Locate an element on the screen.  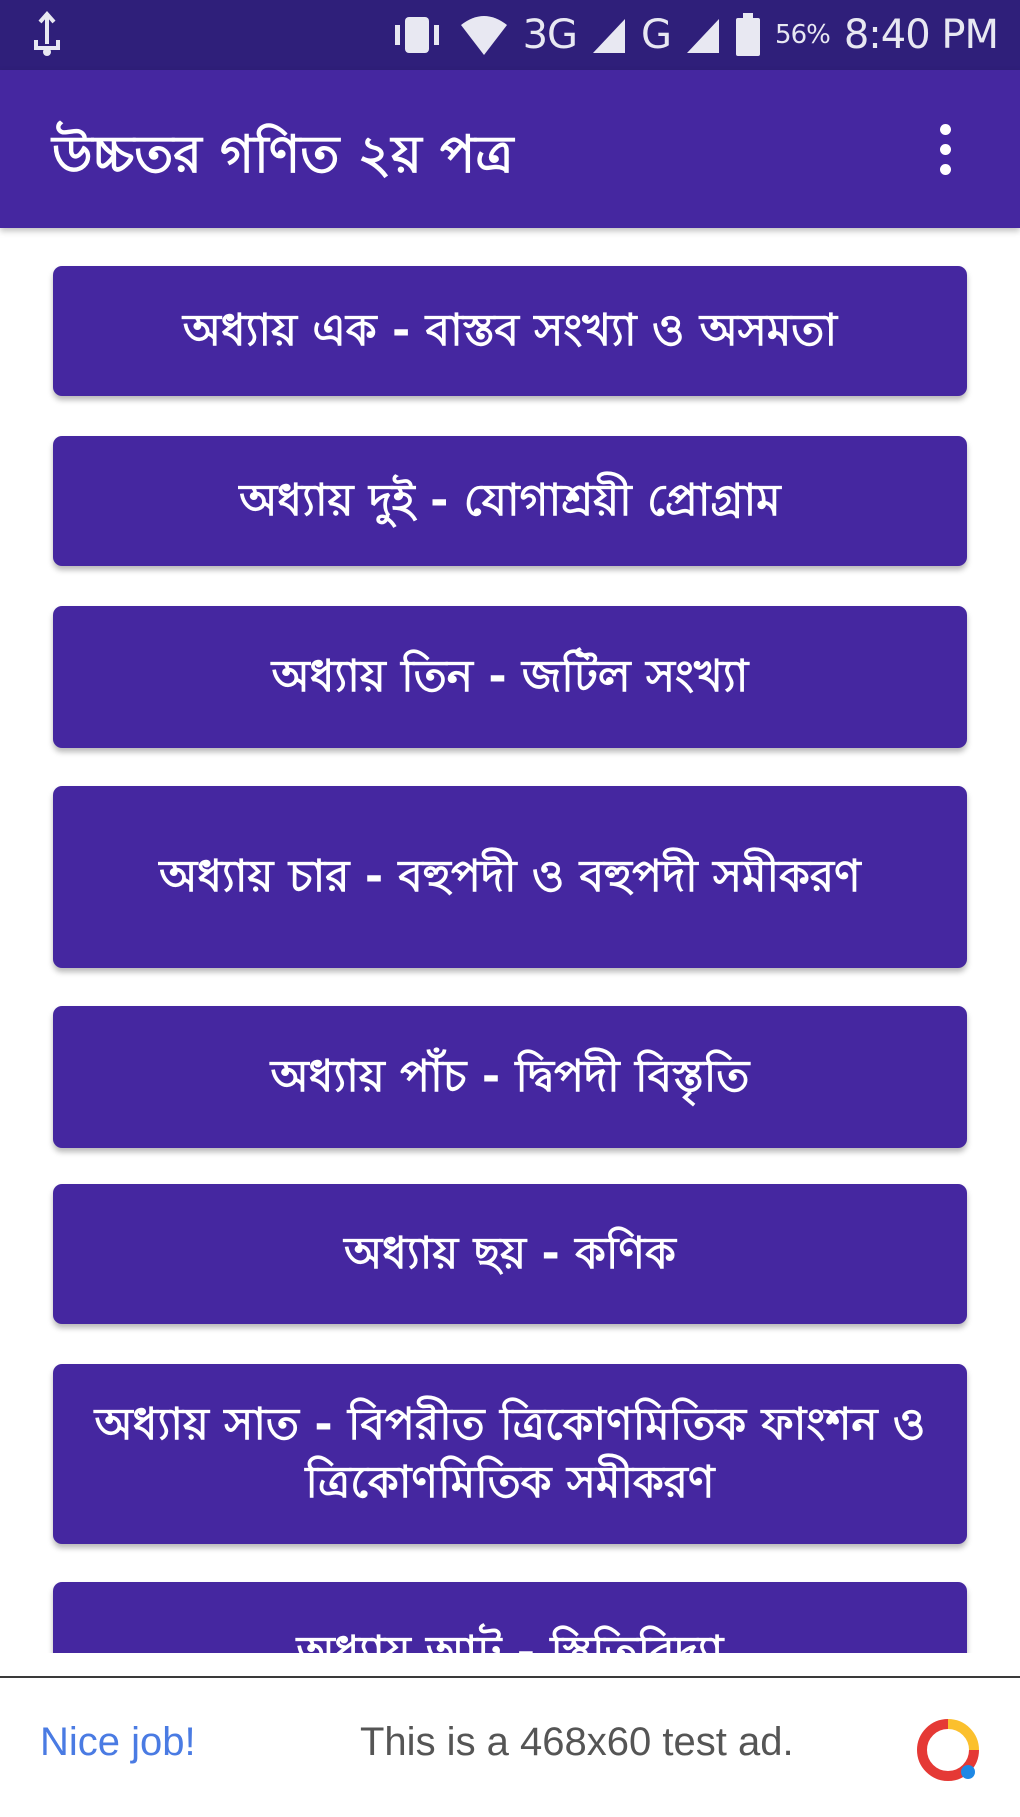
overflow-menu-button is located at coordinates (945, 149).